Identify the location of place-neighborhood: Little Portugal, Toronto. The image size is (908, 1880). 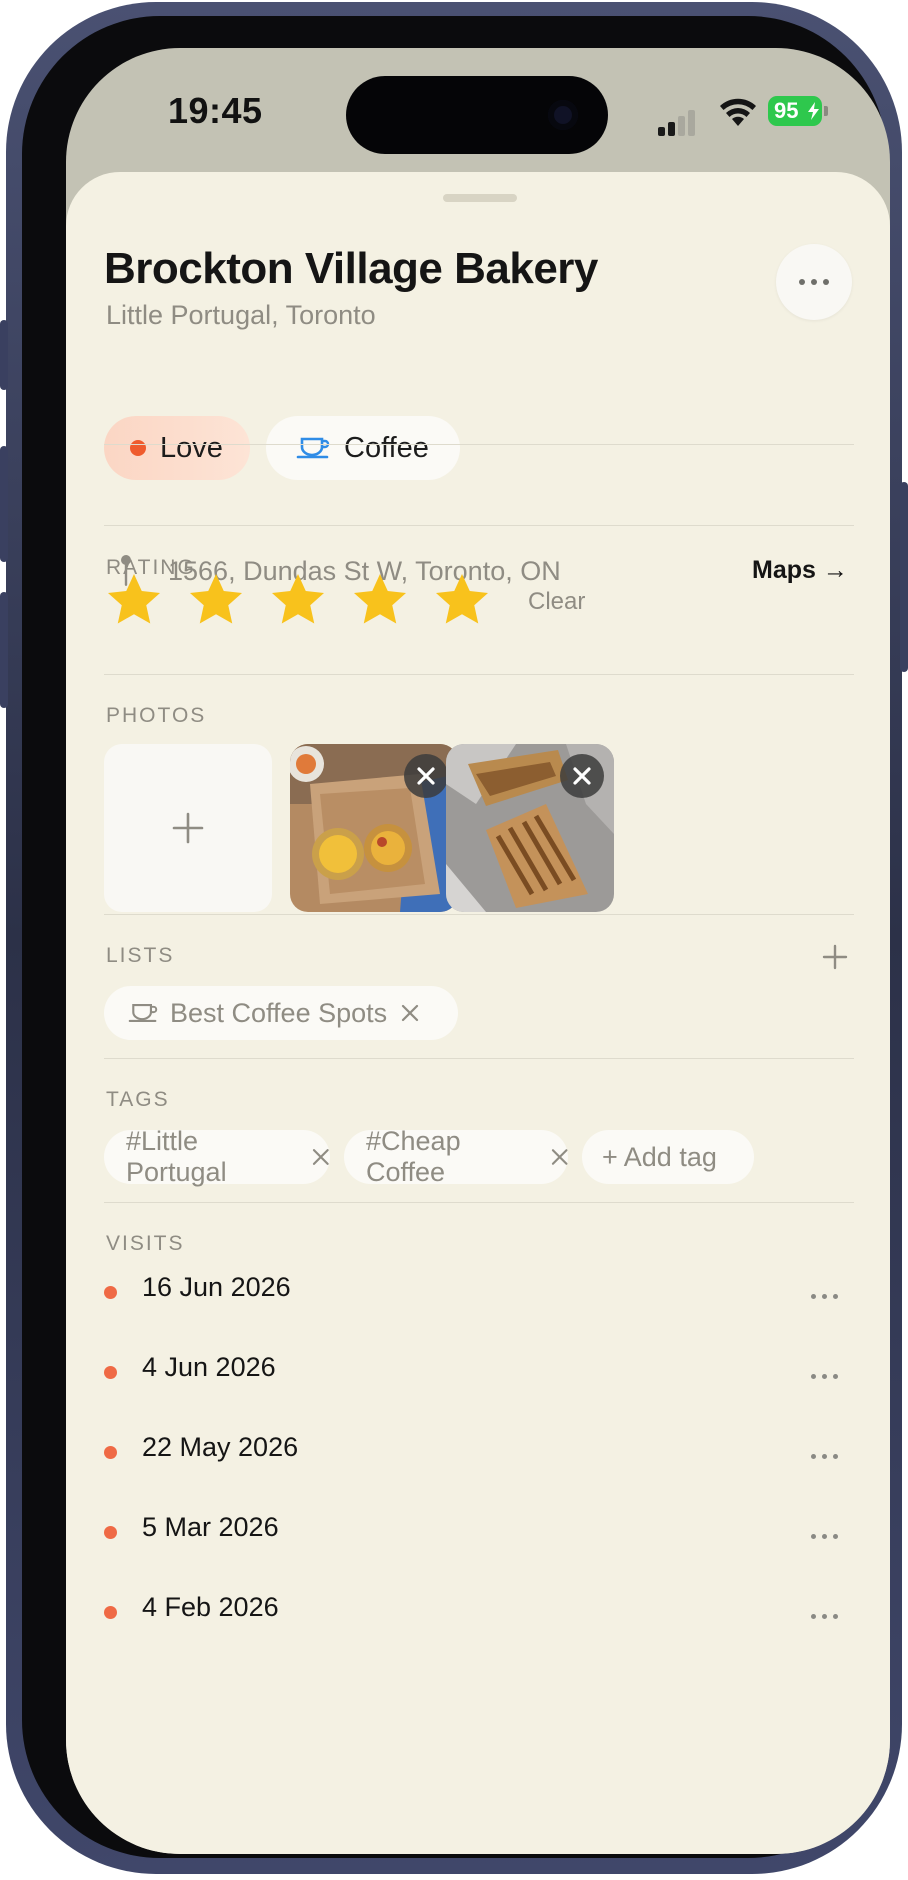
(241, 315).